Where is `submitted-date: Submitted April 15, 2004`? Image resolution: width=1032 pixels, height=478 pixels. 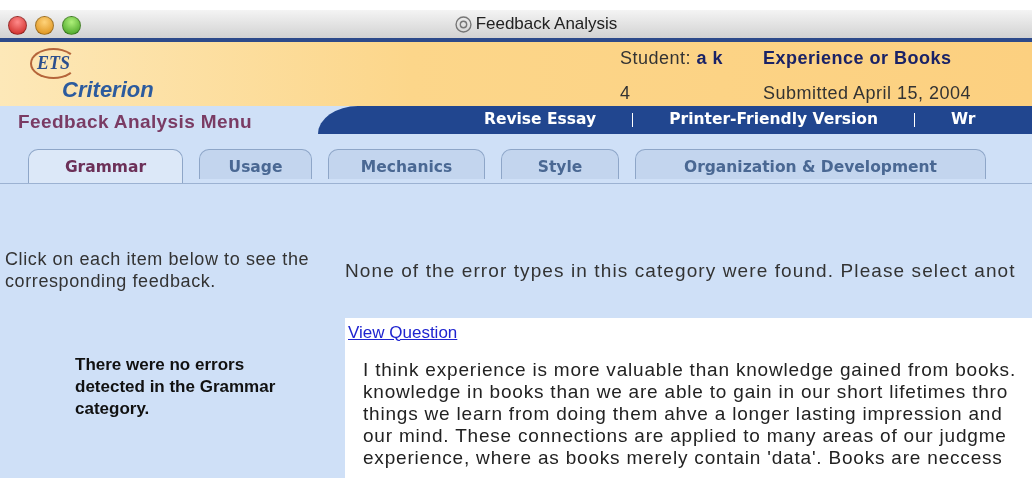
submitted-date: Submitted April 15, 2004 is located at coordinates (867, 93).